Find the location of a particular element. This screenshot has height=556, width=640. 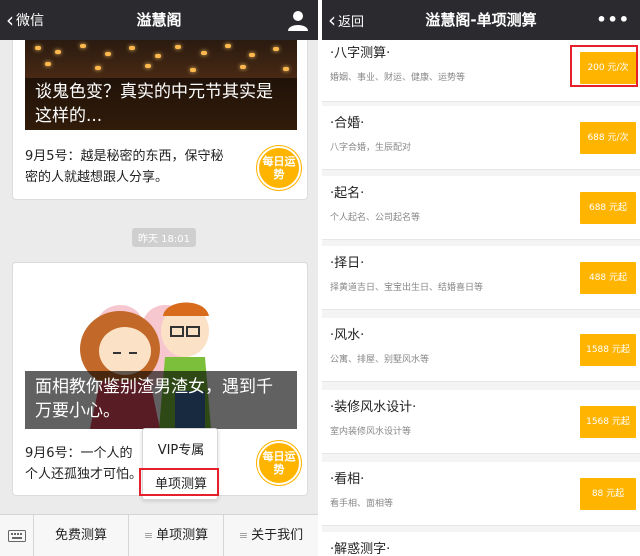

service-desc: 看手相、面相等 is located at coordinates (362, 504).